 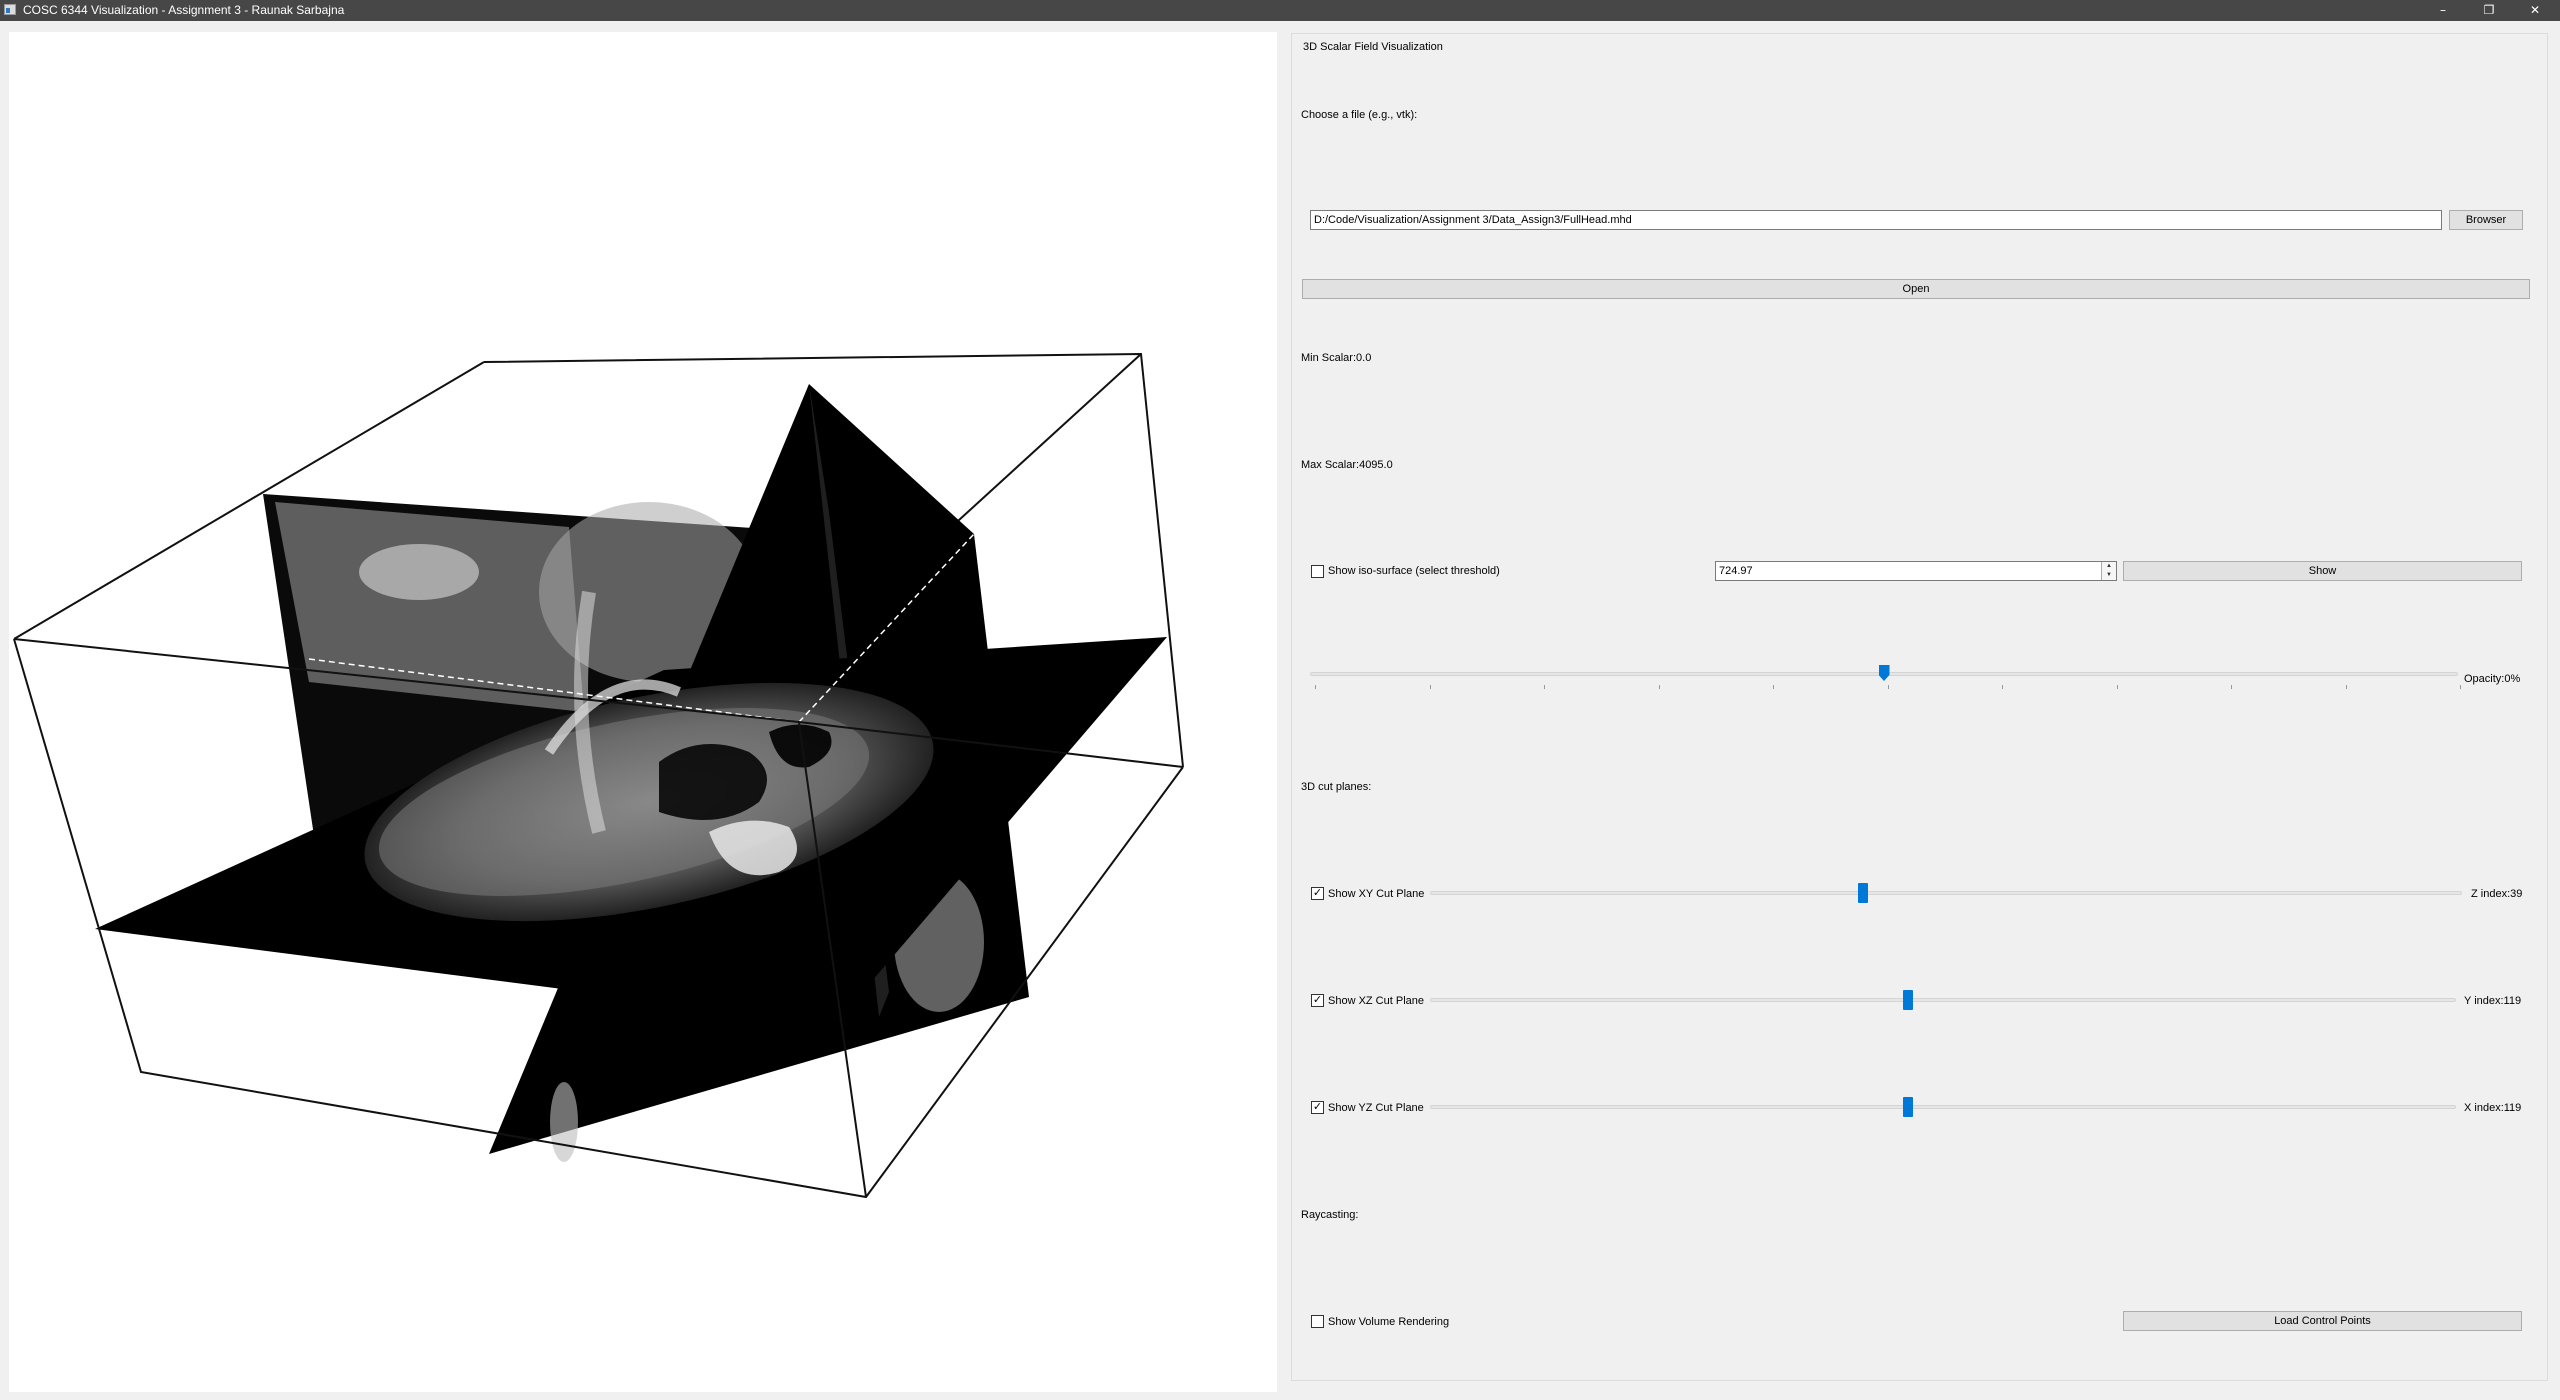 What do you see at coordinates (2486, 220) in the screenshot?
I see `browser-button: Browser` at bounding box center [2486, 220].